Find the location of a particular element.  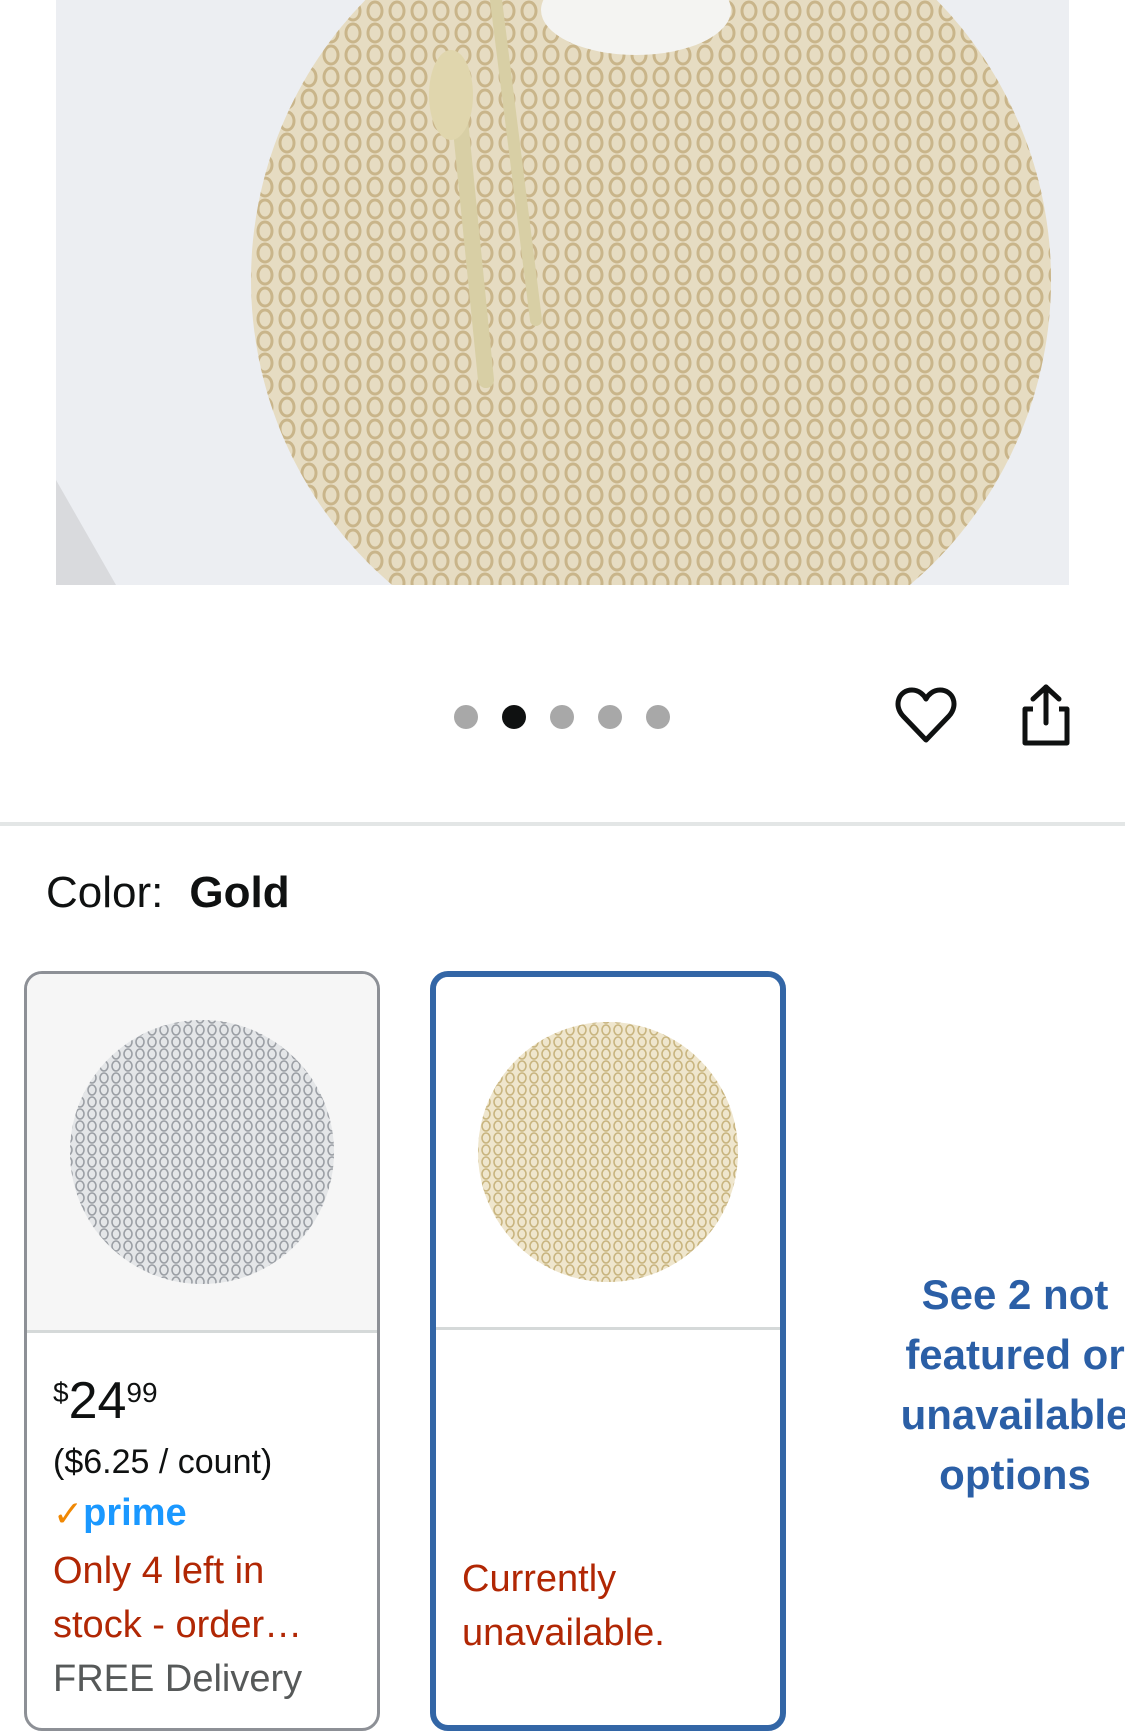

heart-icon is located at coordinates (926, 717).